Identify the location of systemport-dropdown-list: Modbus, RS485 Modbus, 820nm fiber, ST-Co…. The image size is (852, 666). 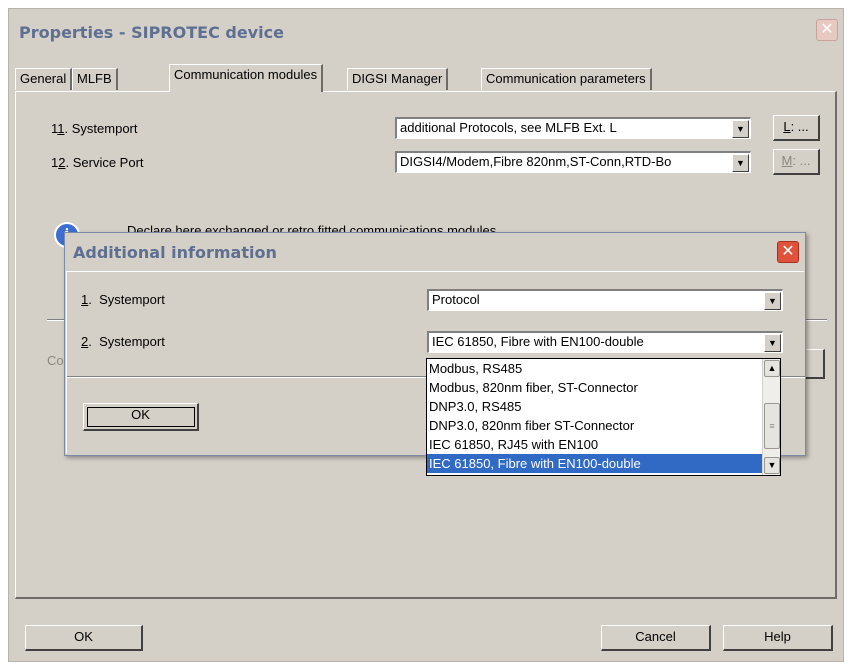
(603, 417).